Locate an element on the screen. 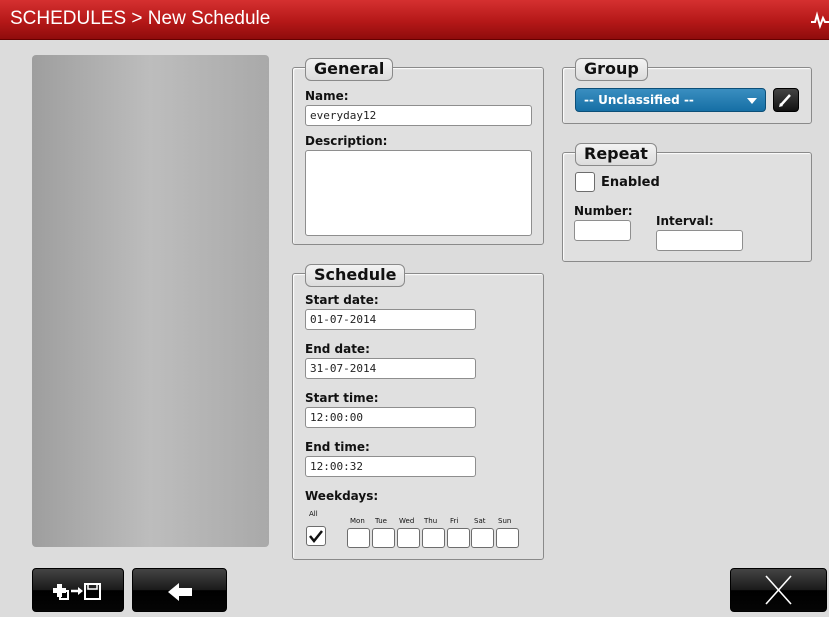 This screenshot has height=617, width=829. day-label-sun: Sun is located at coordinates (505, 521).